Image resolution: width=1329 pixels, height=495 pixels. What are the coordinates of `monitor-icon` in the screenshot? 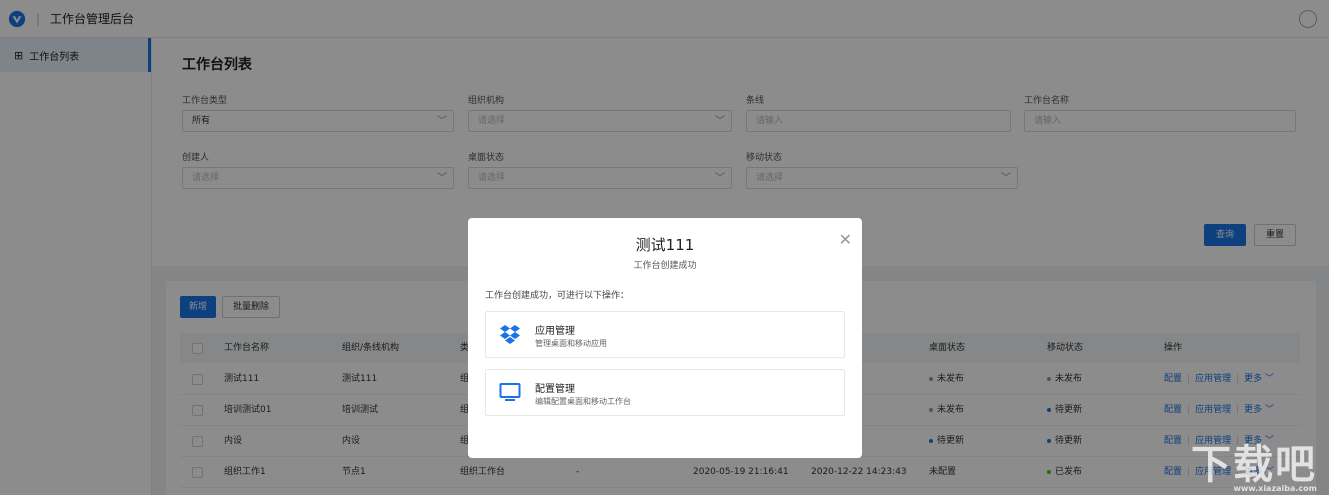 It's located at (510, 392).